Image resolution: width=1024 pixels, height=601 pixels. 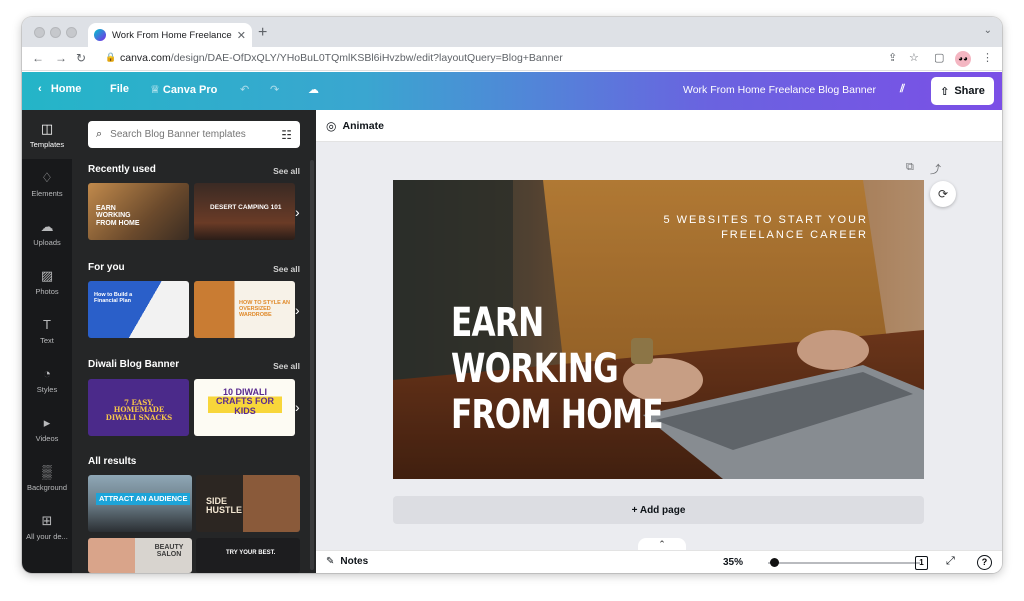 I want to click on document-title: Work From Home Freelance Blog Banner, so click(x=779, y=90).